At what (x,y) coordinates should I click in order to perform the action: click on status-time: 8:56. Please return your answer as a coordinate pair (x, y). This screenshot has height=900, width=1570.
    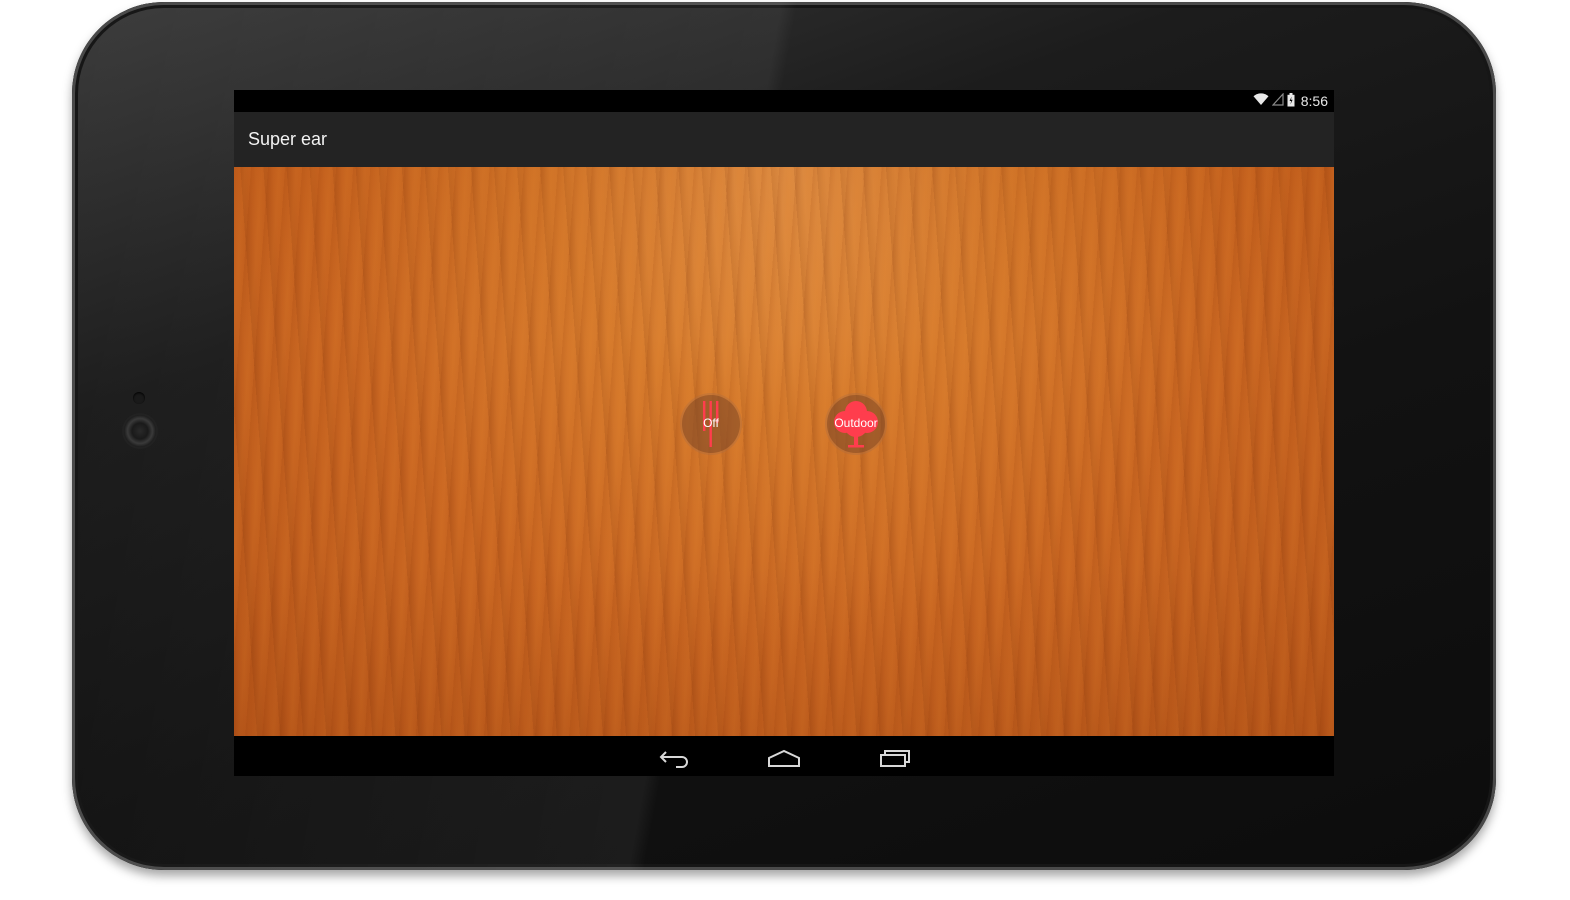
    Looking at the image, I should click on (1314, 101).